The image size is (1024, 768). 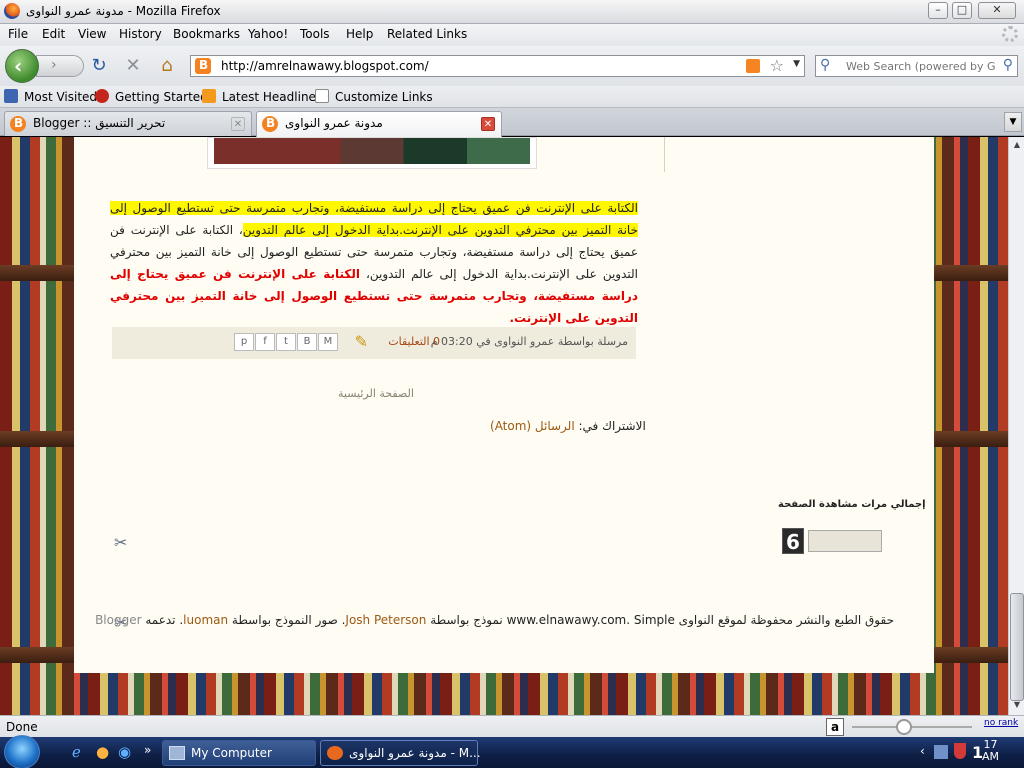 I want to click on stop-icon: ✕, so click(x=133, y=66).